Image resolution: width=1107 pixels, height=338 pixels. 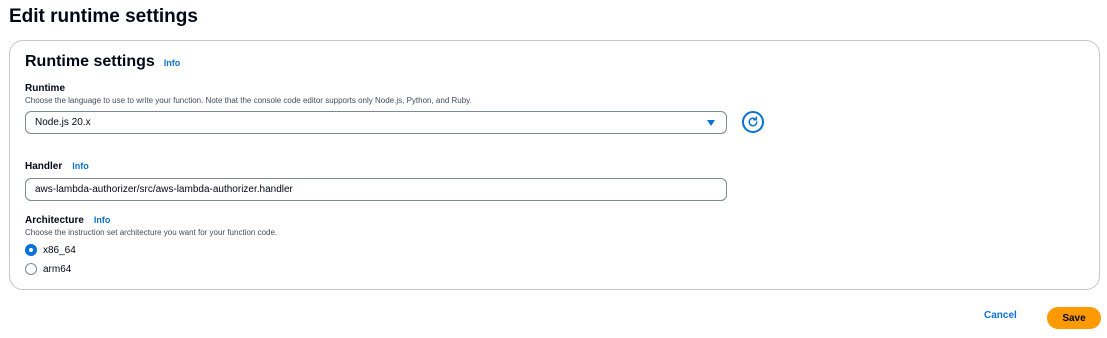 I want to click on runtime-label: Runtime, so click(x=45, y=88).